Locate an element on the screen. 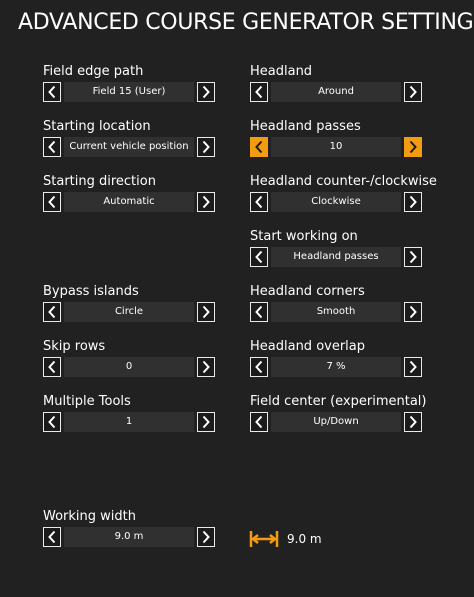 The image size is (474, 597). start-working-on-selector: Headland passes is located at coordinates (336, 257).